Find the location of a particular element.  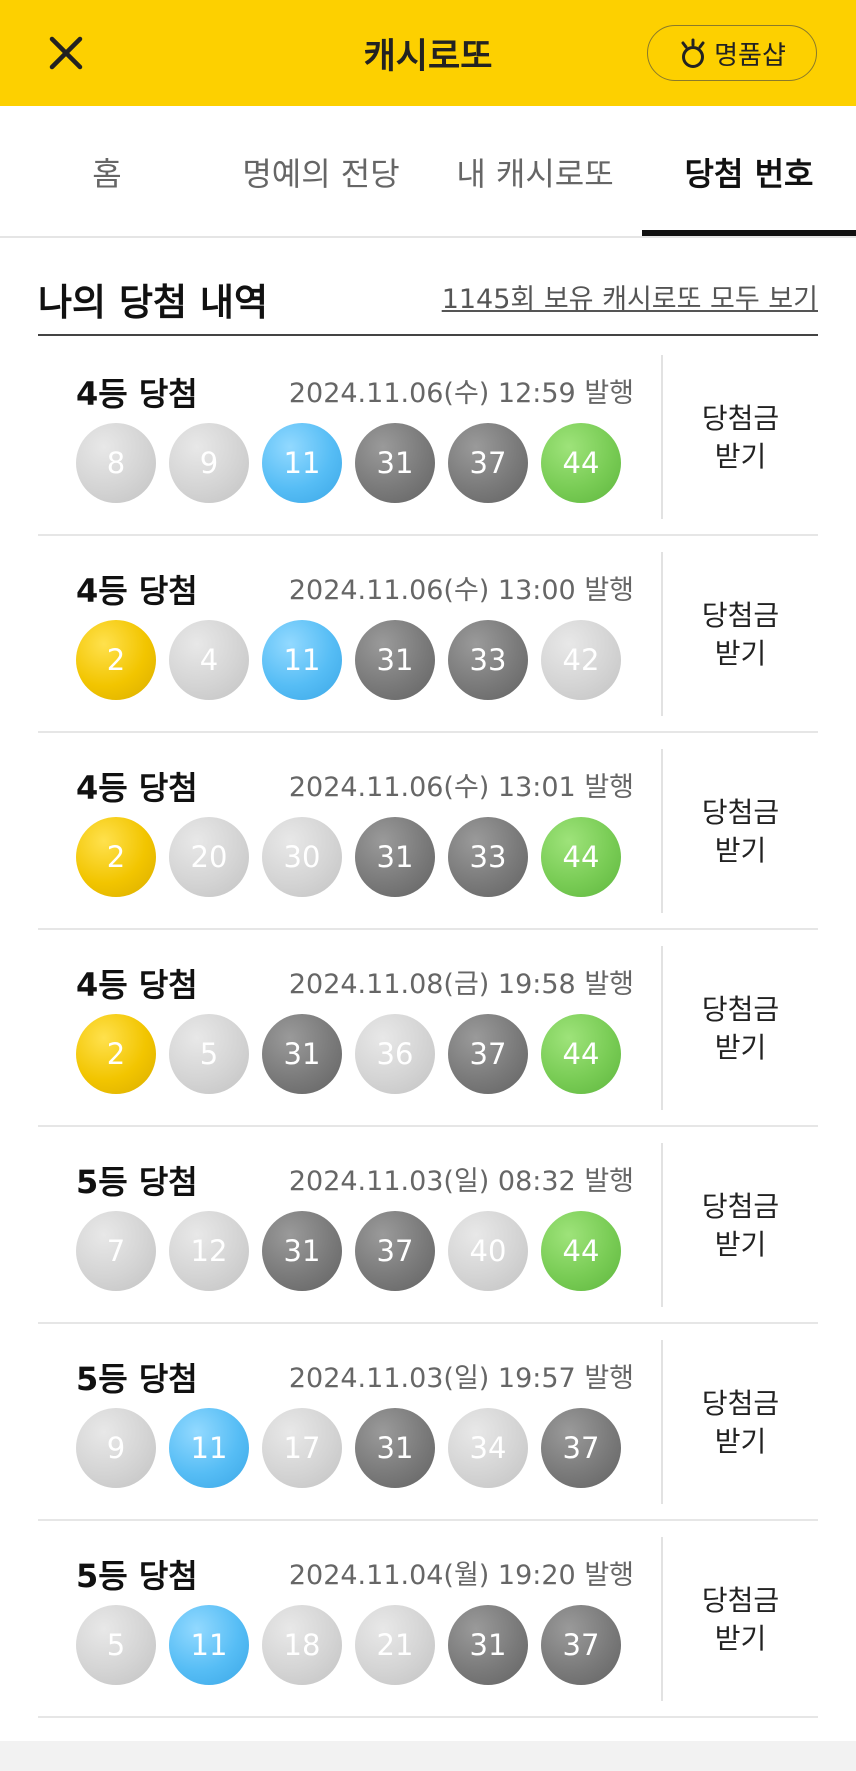

lotto-ball-group: 8 9 11 31 37 44 is located at coordinates (348, 463).